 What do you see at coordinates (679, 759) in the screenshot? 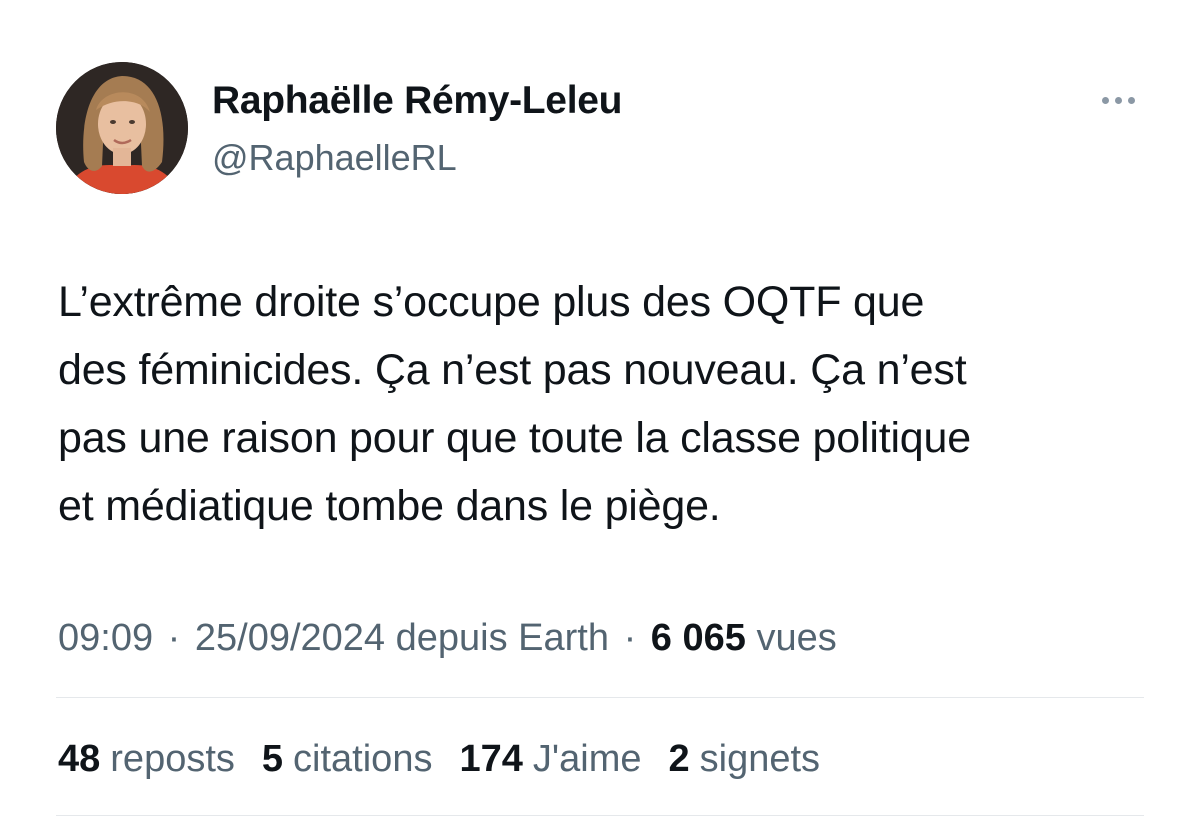
I see `bookmarks-count: 2` at bounding box center [679, 759].